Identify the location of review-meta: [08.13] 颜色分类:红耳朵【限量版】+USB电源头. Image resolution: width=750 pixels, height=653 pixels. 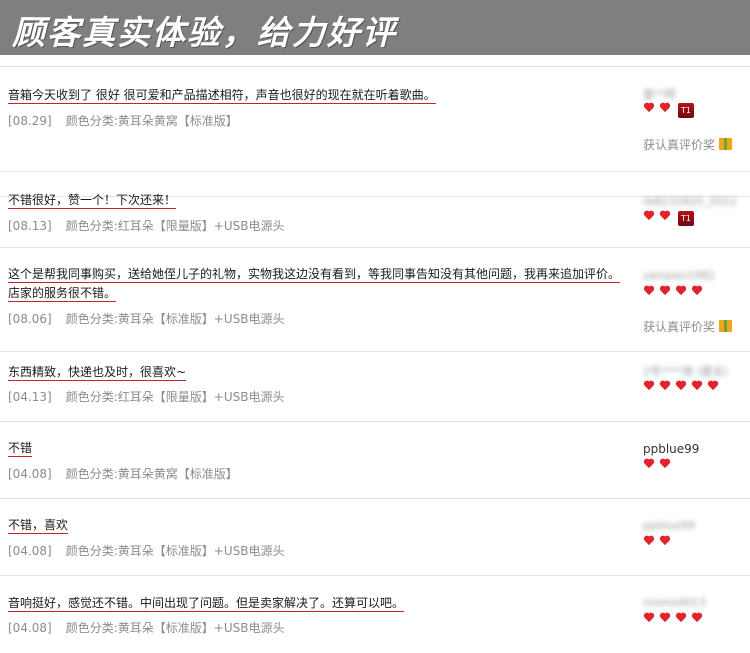
(146, 225).